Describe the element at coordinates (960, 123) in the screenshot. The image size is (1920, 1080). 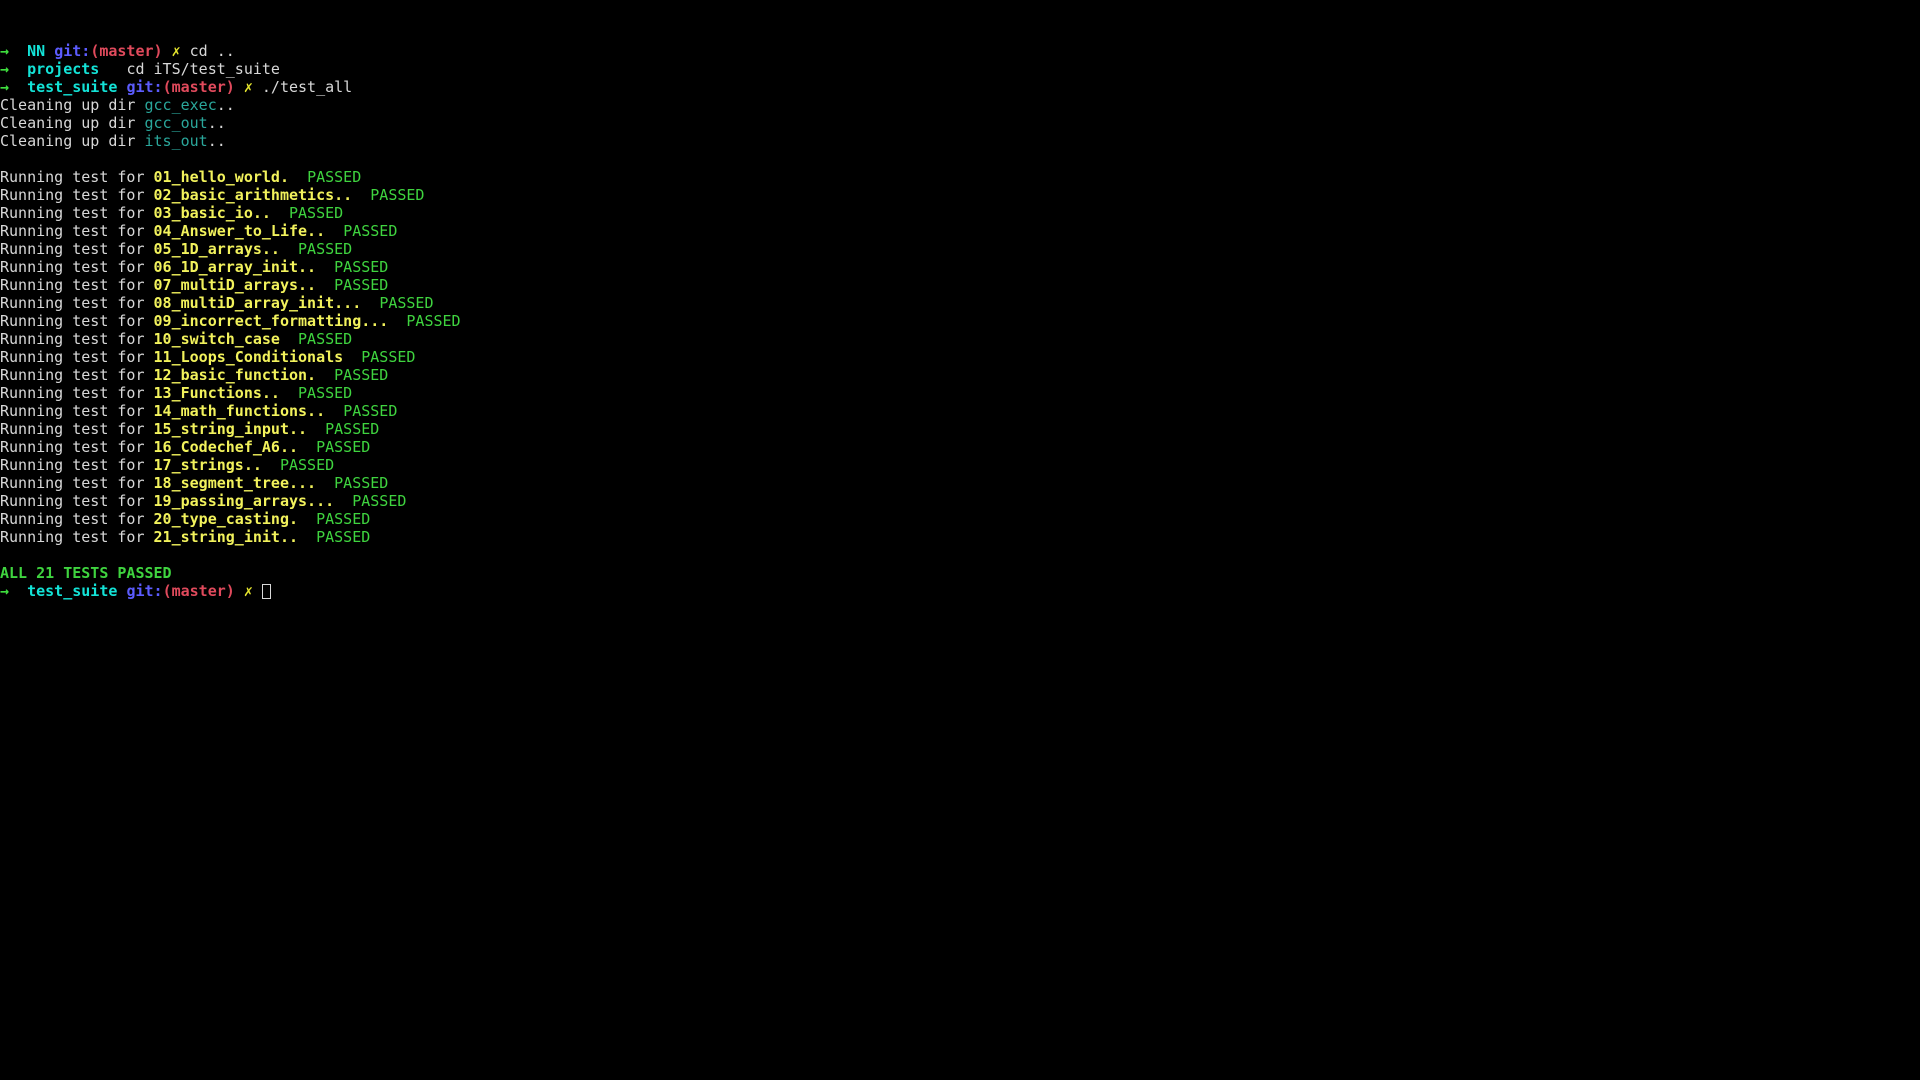
I see `cleanup-line: Cleaning up dir gcc_out..` at that location.